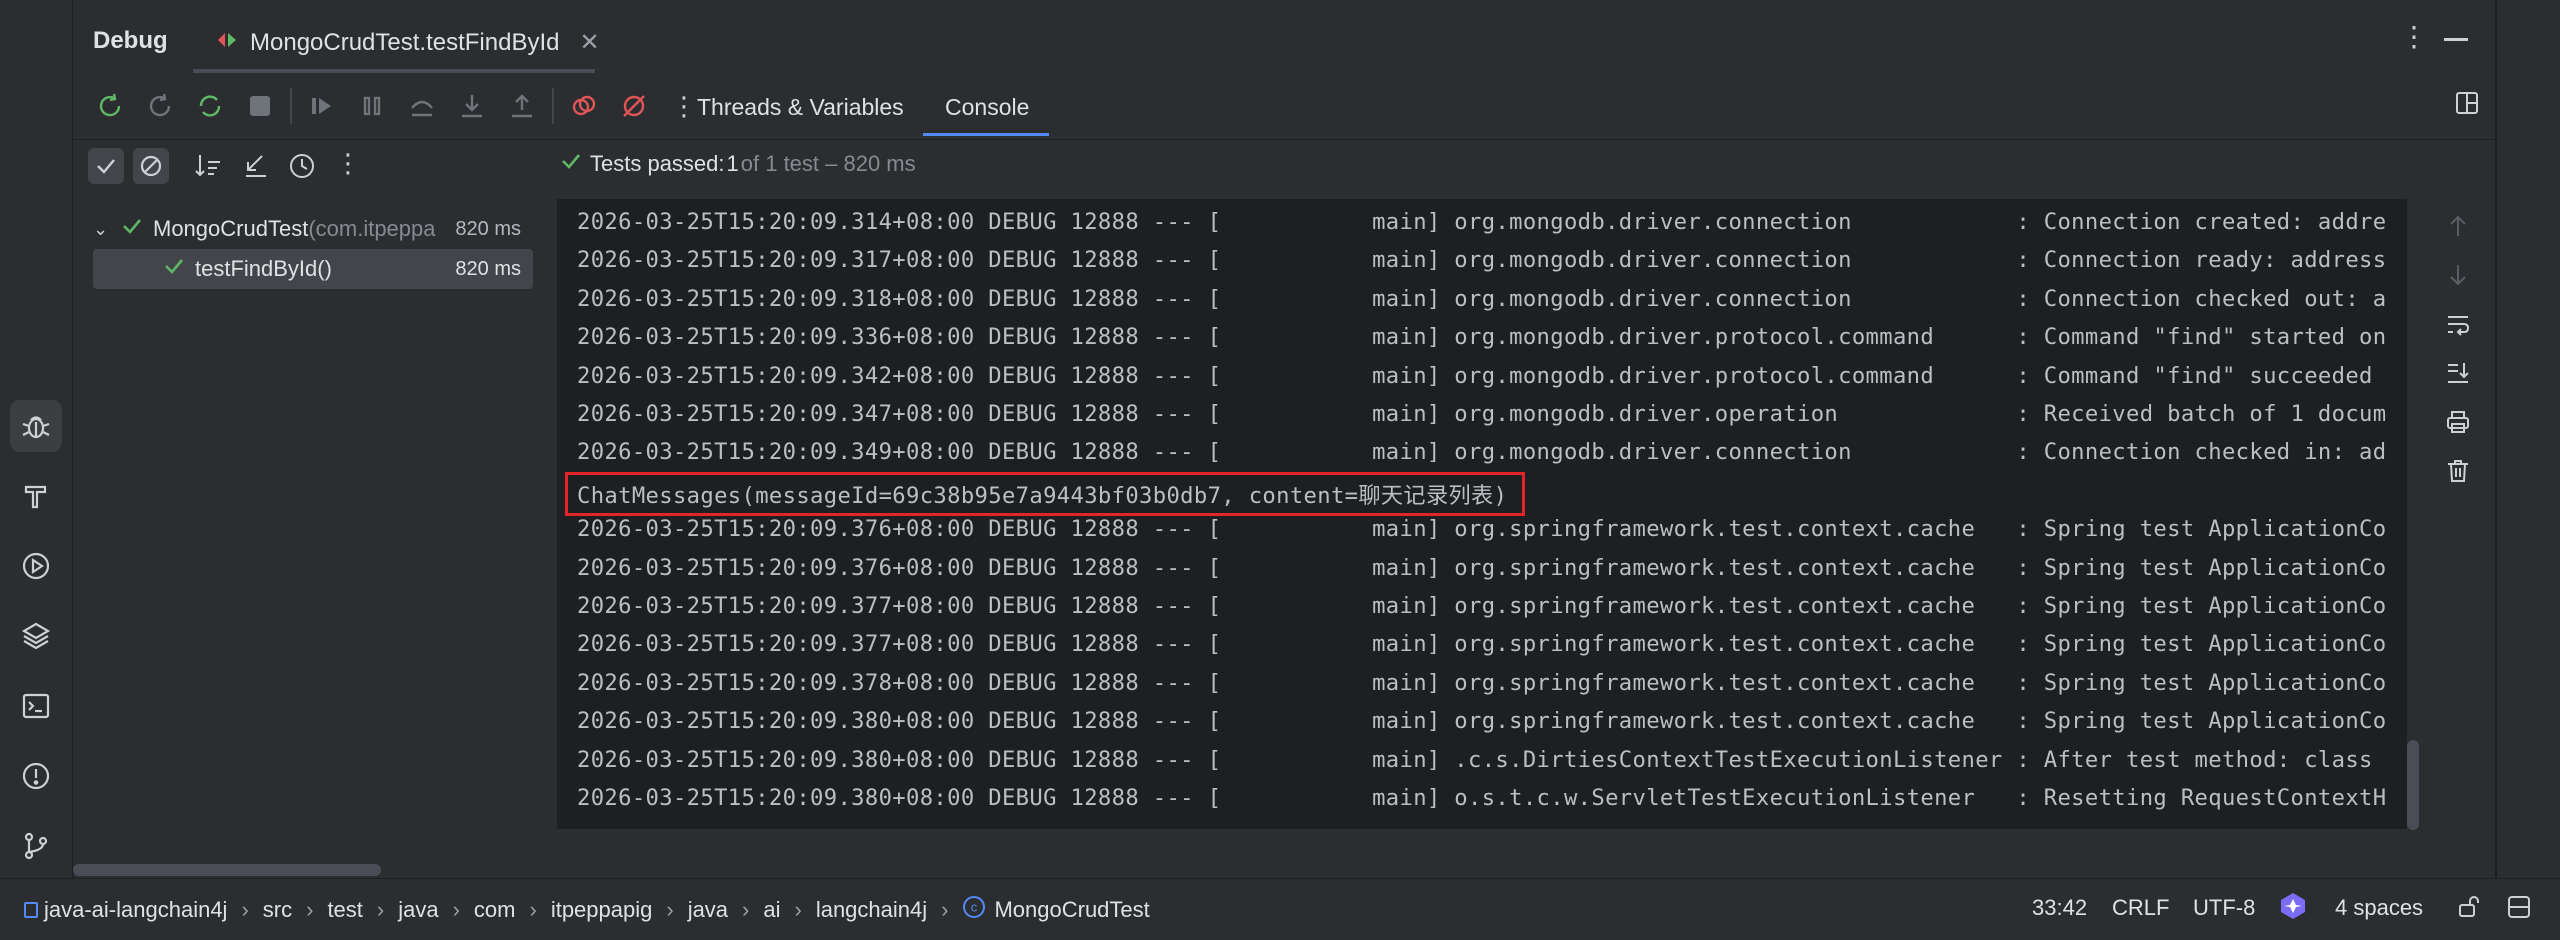  I want to click on notifications-icon, so click(2519, 909).